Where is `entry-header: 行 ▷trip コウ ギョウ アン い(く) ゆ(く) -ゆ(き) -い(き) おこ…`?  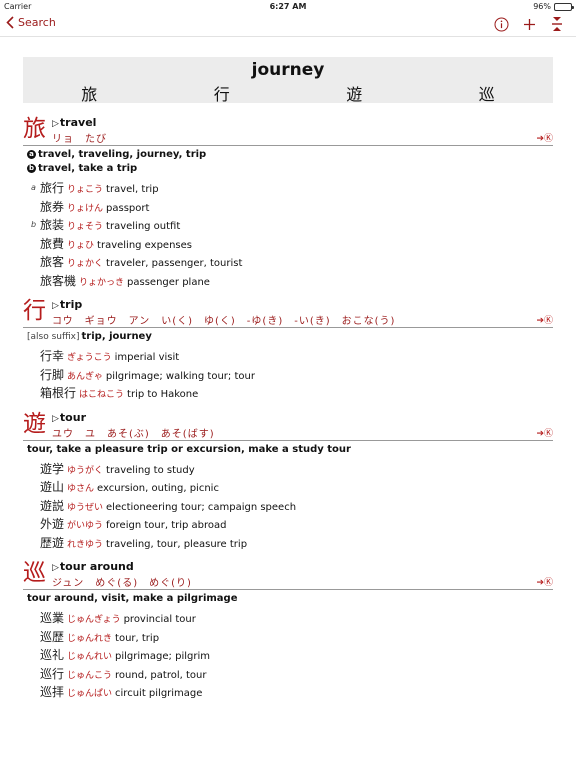 entry-header: 行 ▷trip コウ ギョウ アン い(く) ゆ(く) -ゆ(き) -い(き) おこ… is located at coordinates (288, 313).